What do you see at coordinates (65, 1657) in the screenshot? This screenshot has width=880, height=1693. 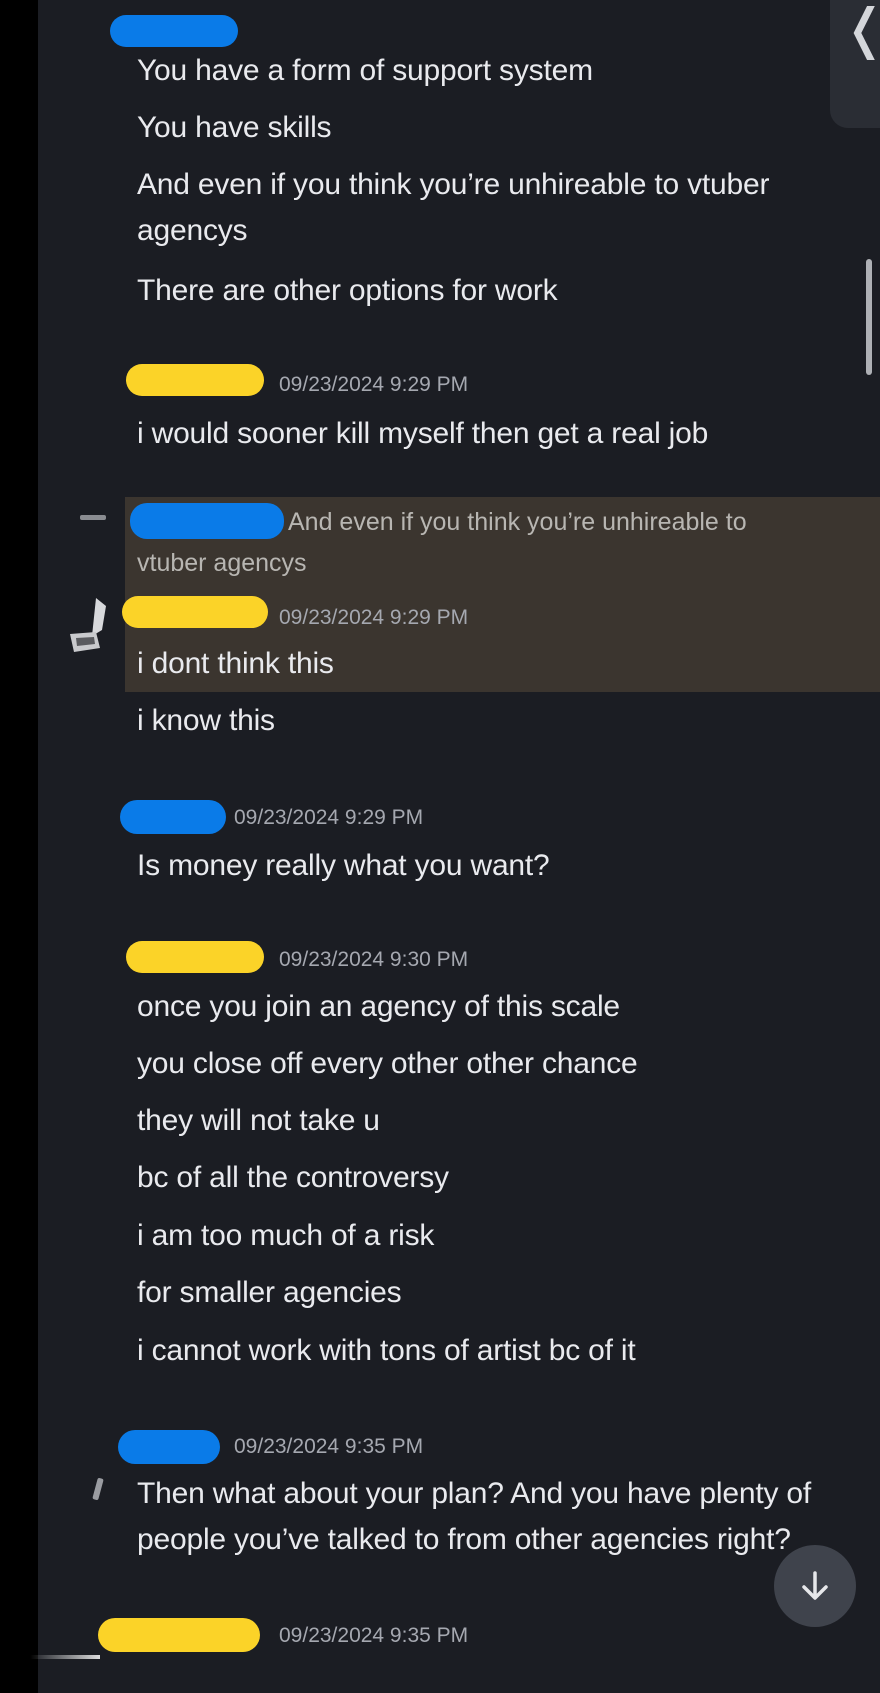 I see `edge-artifact` at bounding box center [65, 1657].